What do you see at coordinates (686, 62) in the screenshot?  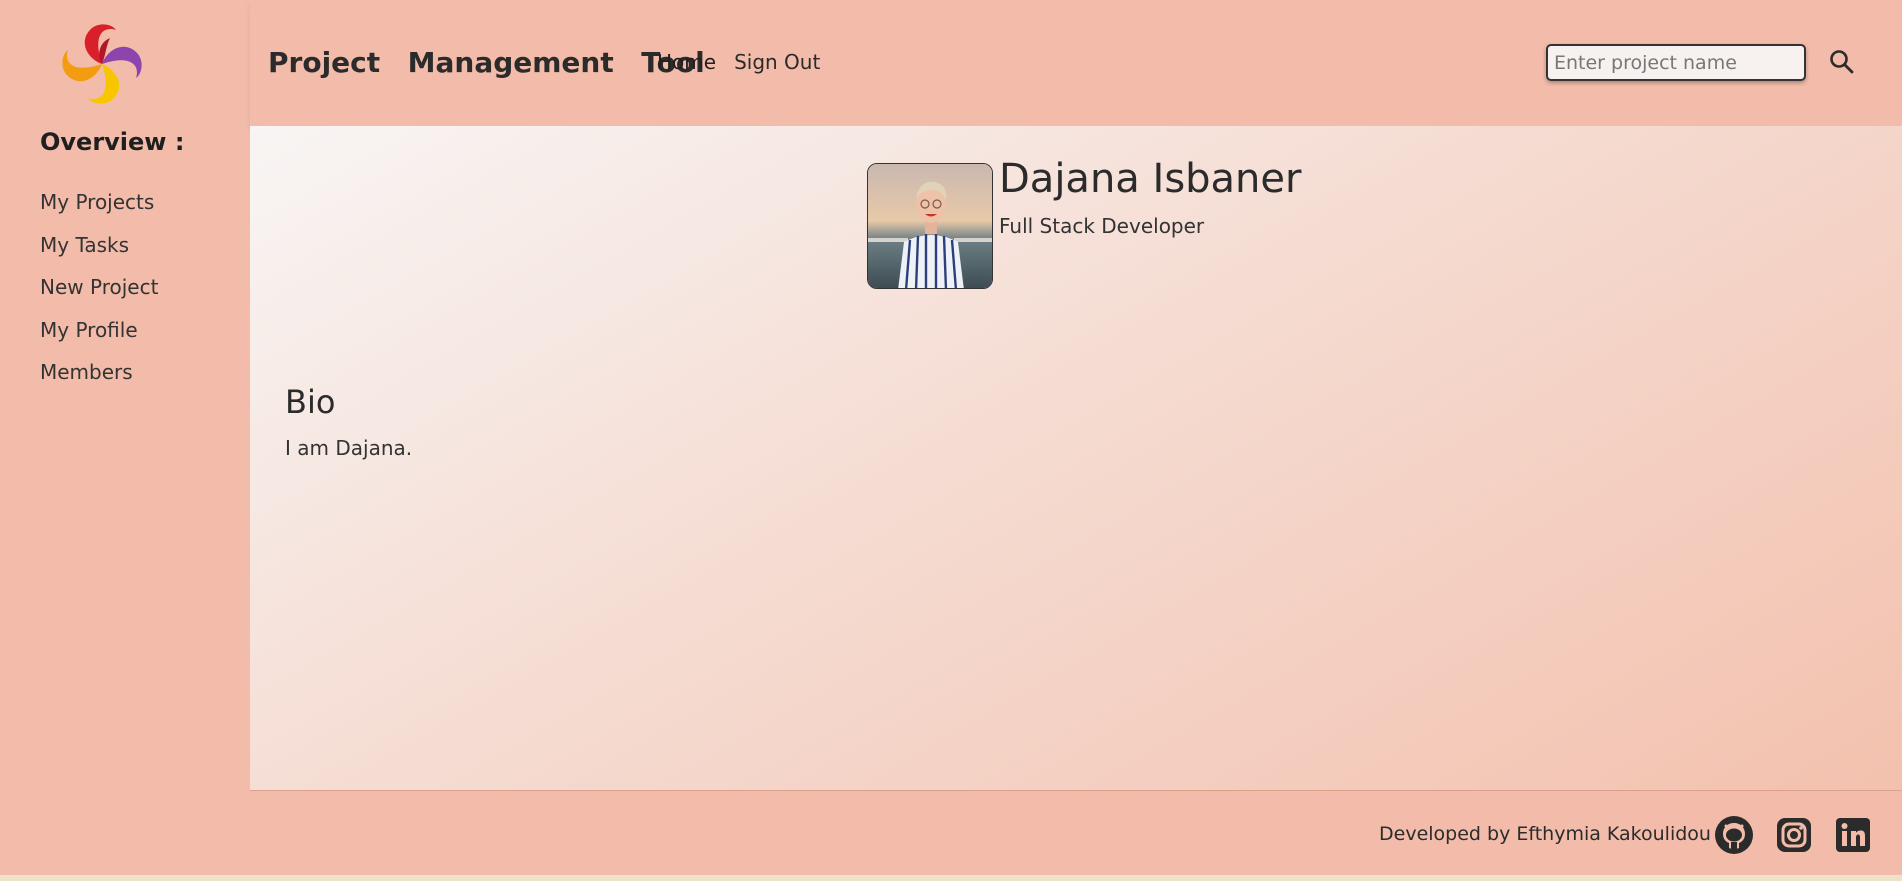 I see `nav-home-link: Home` at bounding box center [686, 62].